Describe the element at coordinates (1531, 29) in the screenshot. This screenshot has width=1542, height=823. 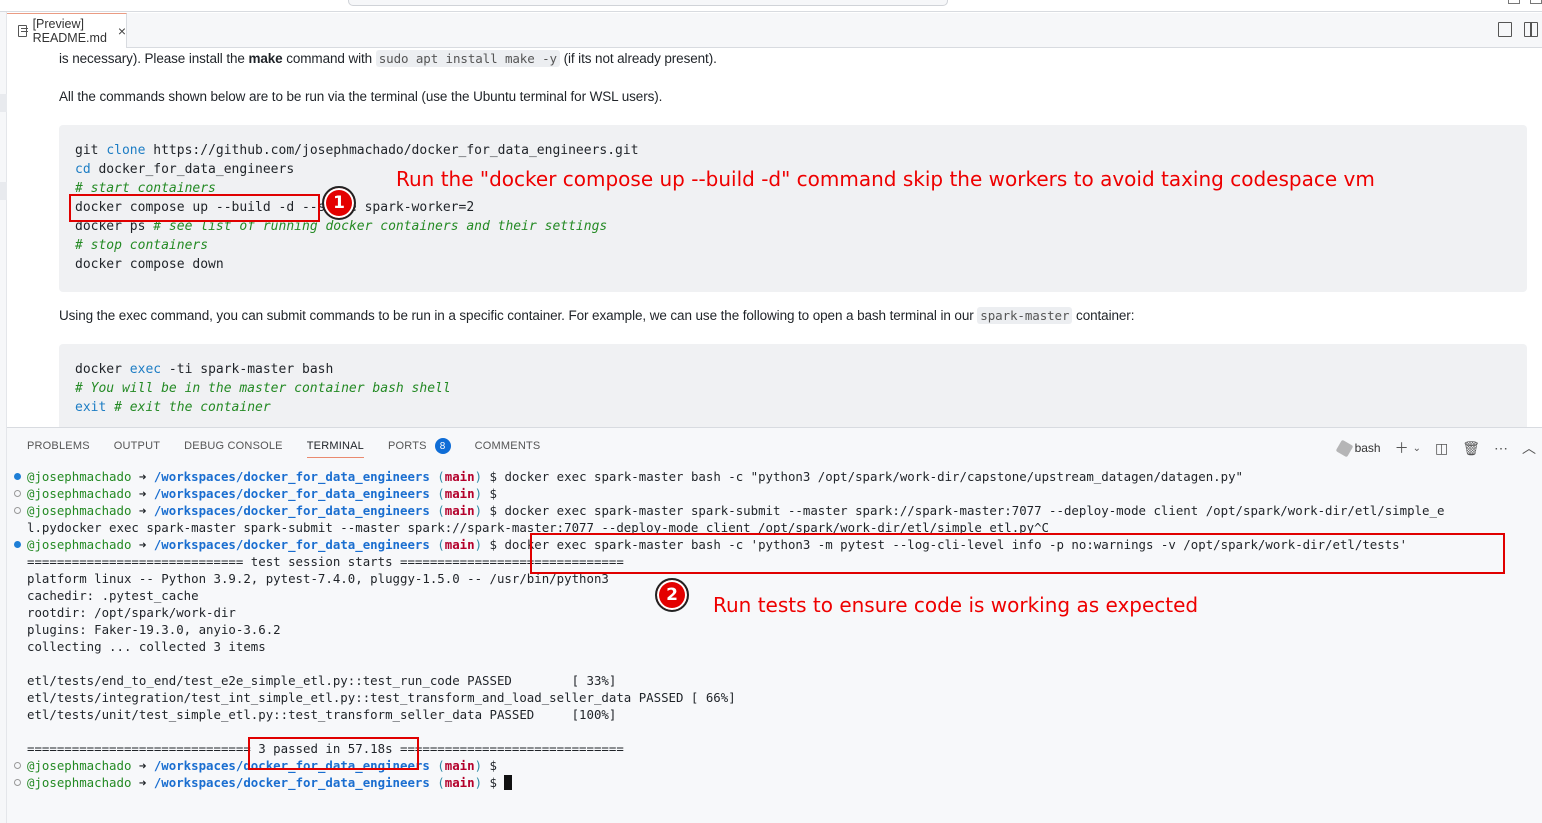
I see `split-editor-icon` at that location.